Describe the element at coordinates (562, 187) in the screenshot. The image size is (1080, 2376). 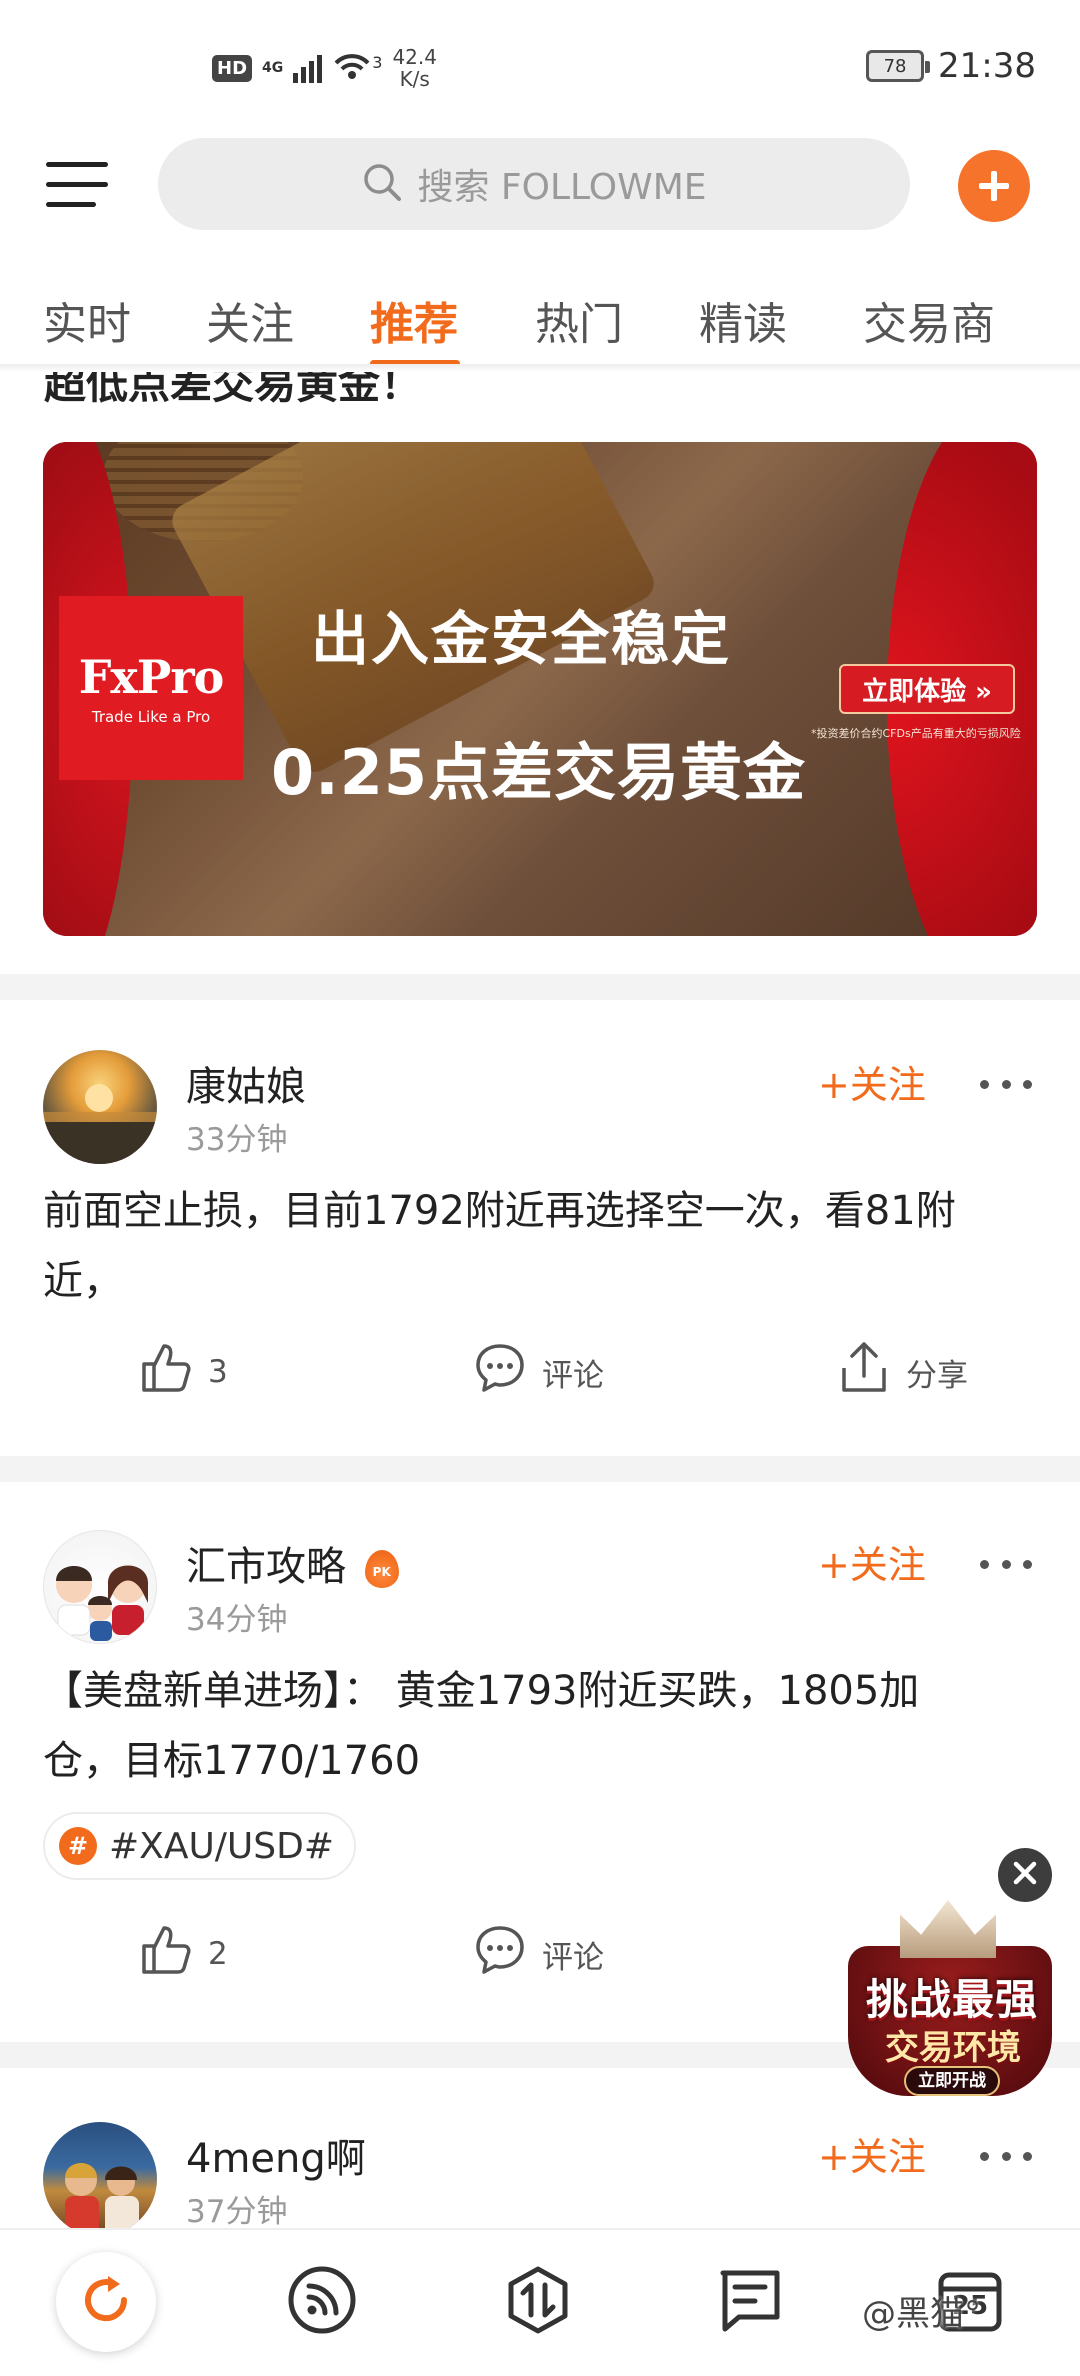
I see `search-placeholder: 搜索 FOLLOWME` at that location.